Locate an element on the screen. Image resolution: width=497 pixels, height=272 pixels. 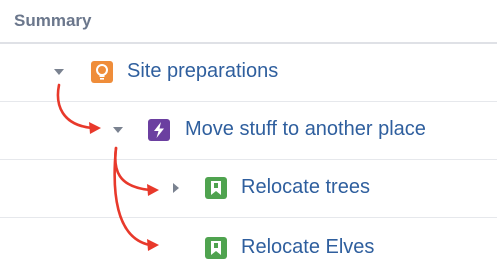
issue-link-site-preparations: Site preparations is located at coordinates (202, 71).